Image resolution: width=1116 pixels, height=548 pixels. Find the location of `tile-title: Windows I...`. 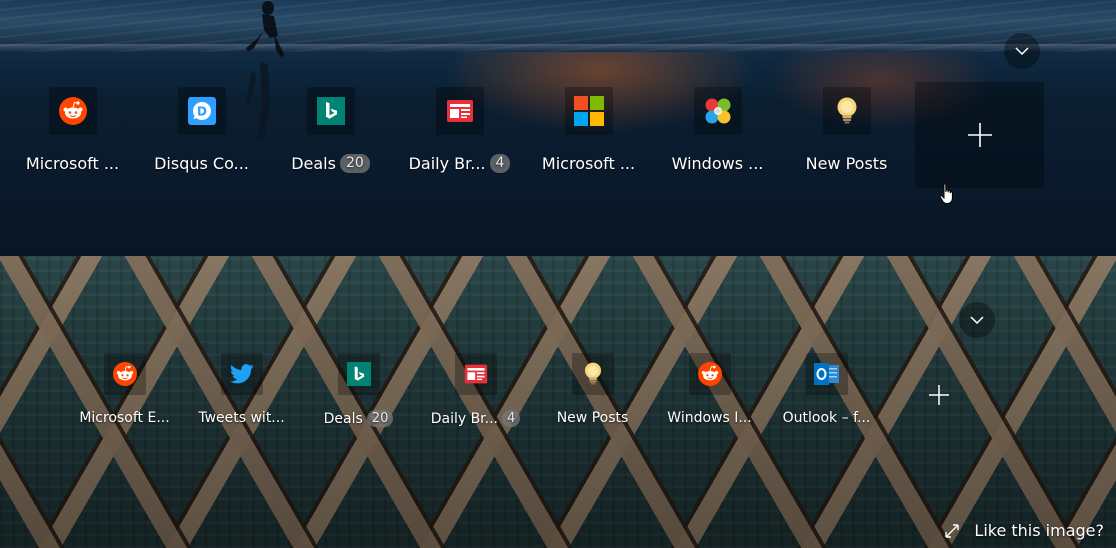

tile-title: Windows I... is located at coordinates (709, 418).